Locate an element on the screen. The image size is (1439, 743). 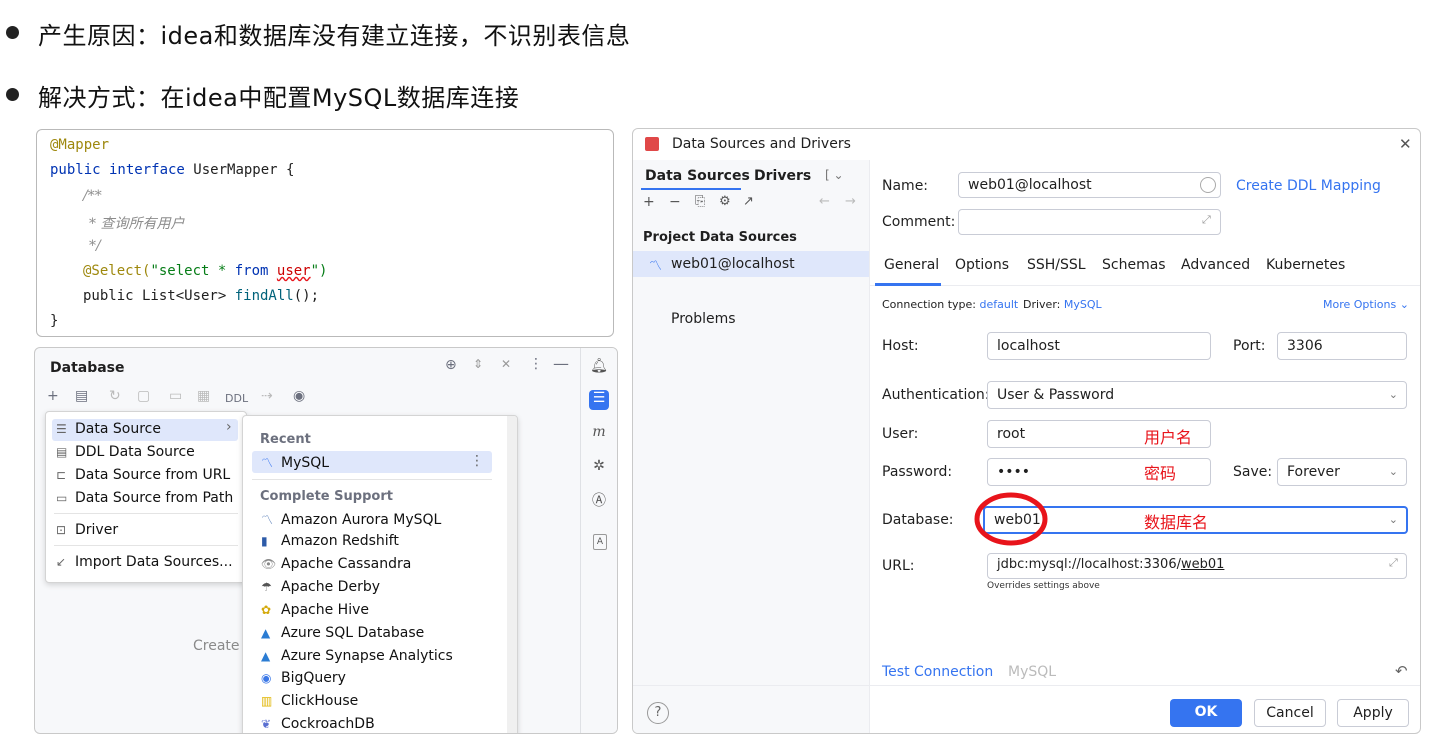
submenu-item: ▲ Azure Synapse Analytics is located at coordinates (357, 656).